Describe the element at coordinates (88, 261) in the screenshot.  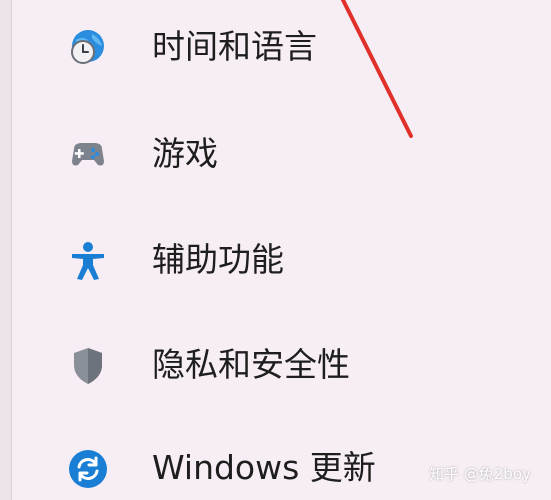
I see `accessibility-icon` at that location.